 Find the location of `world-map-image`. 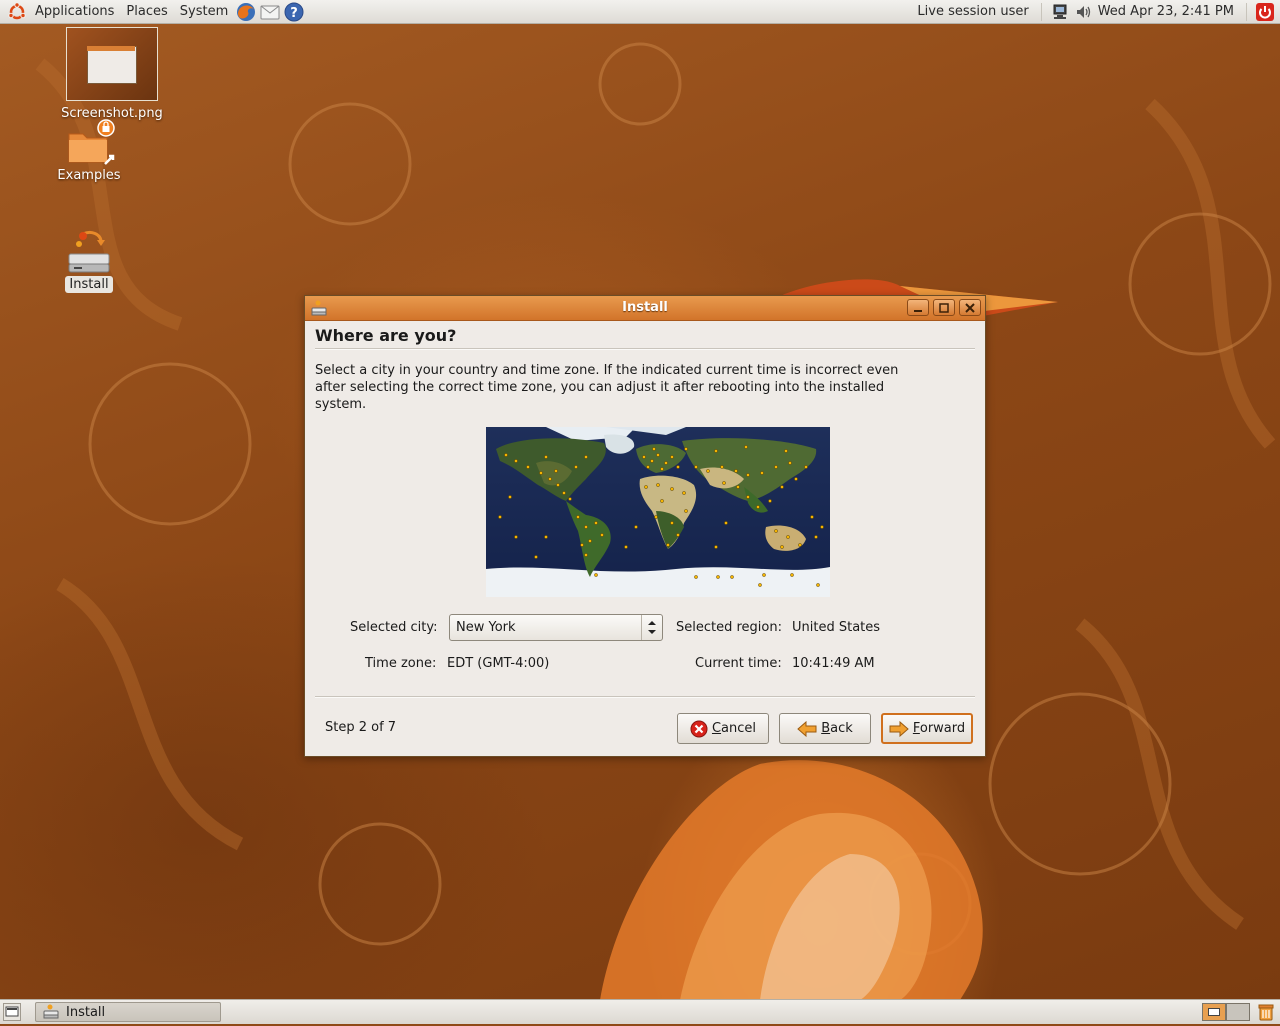

world-map-image is located at coordinates (658, 512).